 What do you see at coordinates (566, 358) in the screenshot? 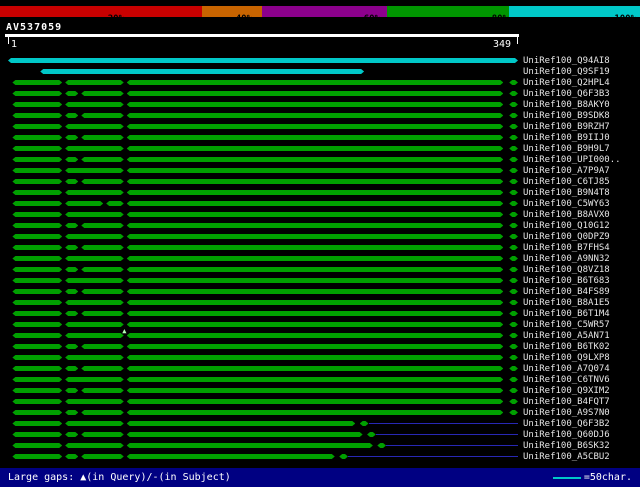
I see `hit-label: UniRef100_Q9LXP8` at bounding box center [566, 358].